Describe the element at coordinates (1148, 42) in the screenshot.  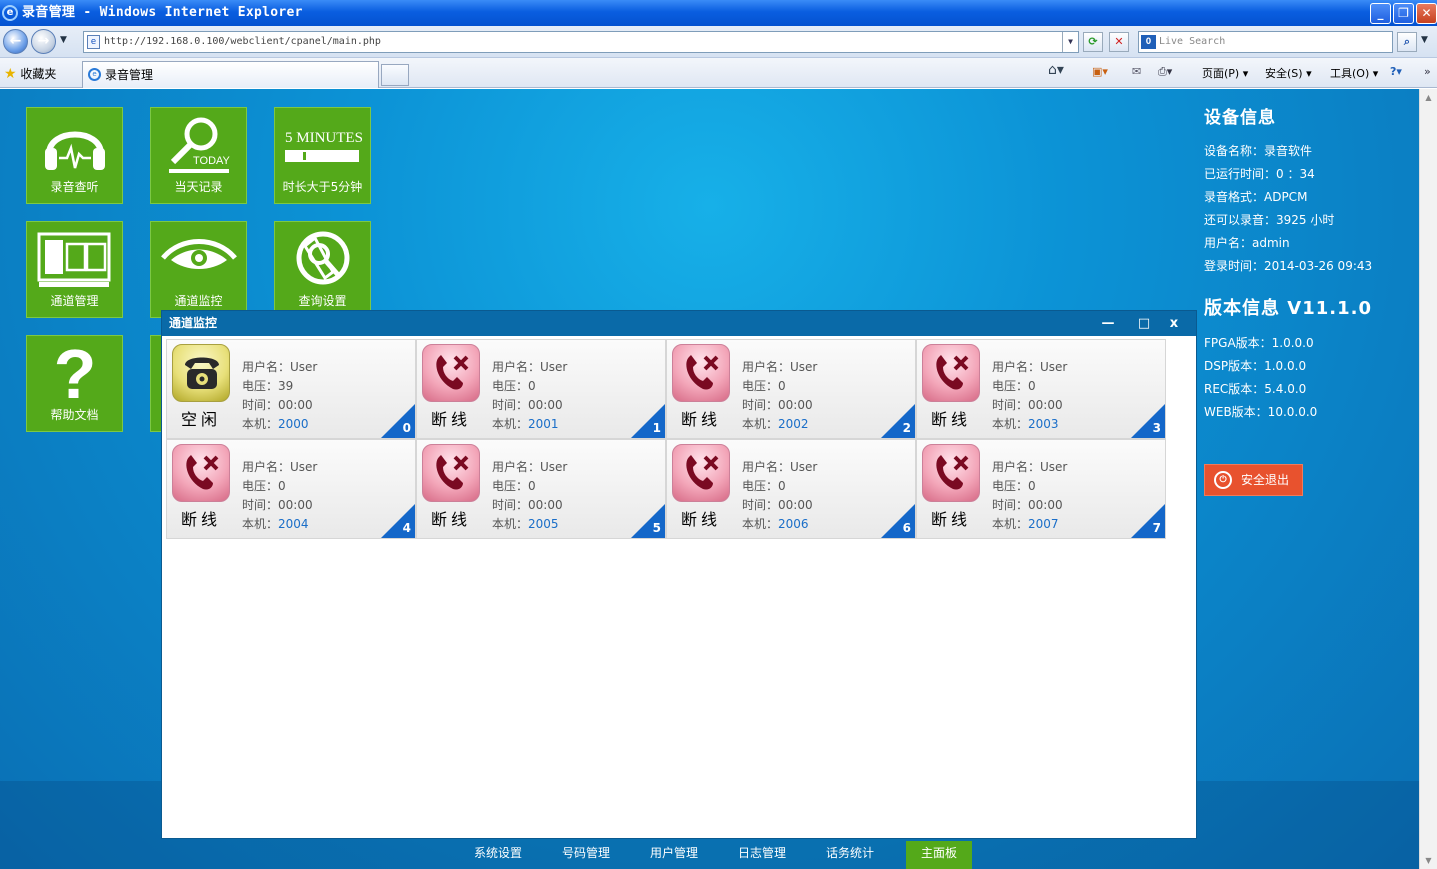
I see `live-search-logo-icon: O` at that location.